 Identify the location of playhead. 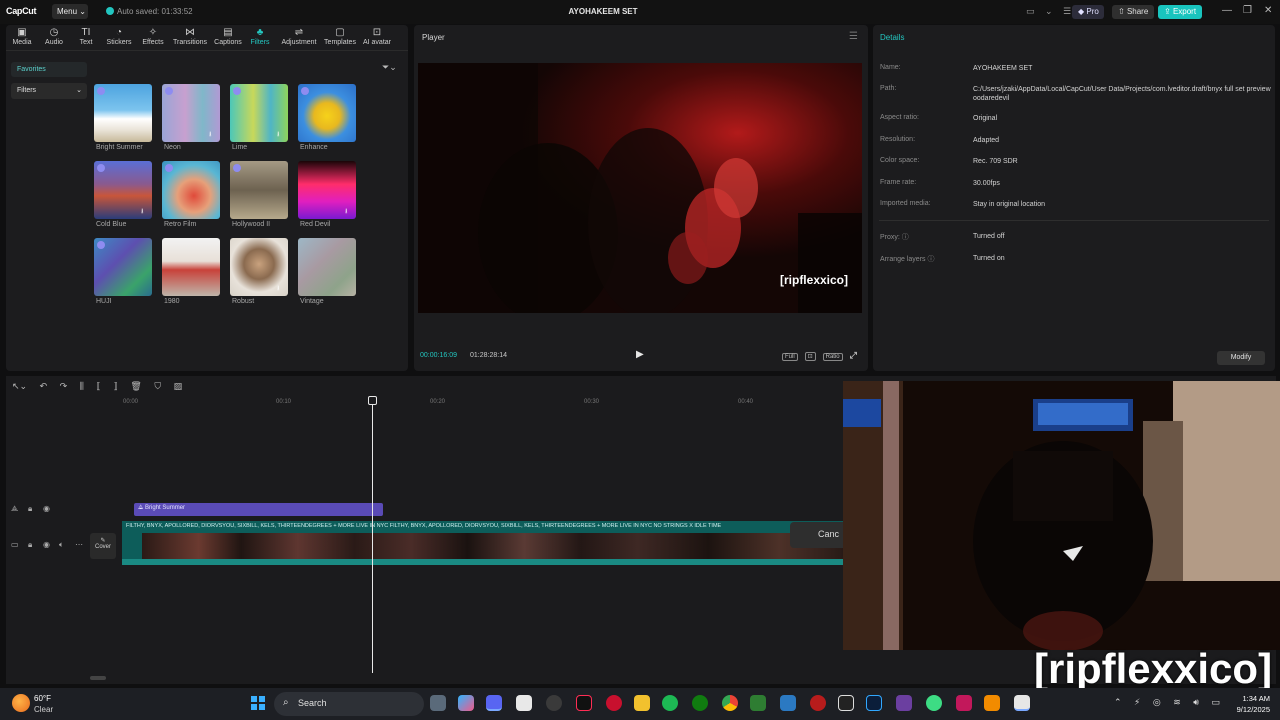
(372, 535).